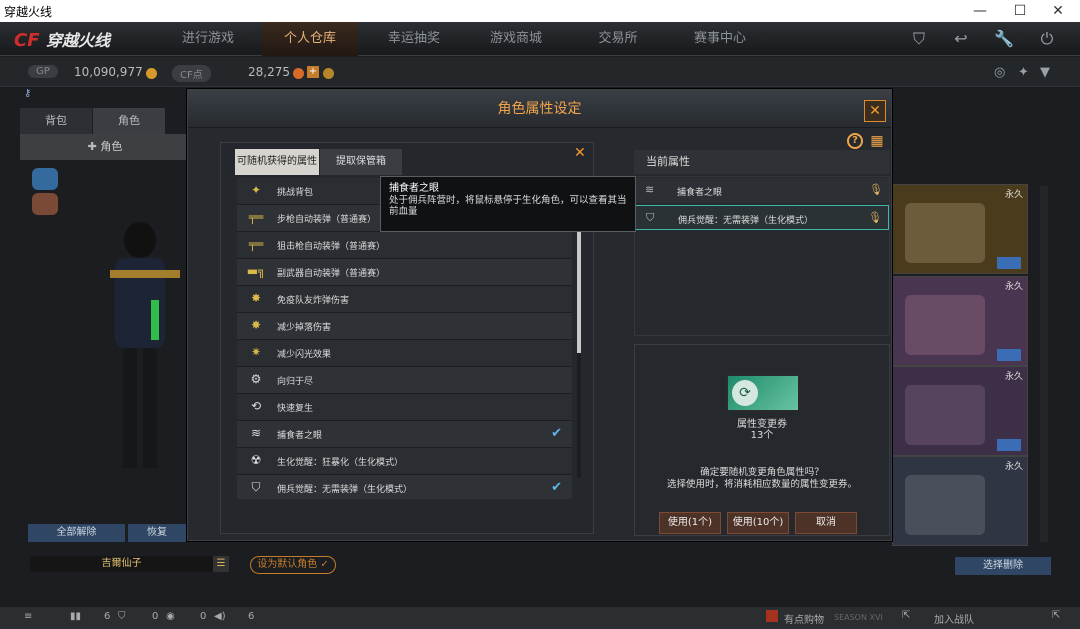 This screenshot has height=629, width=1080. What do you see at coordinates (287, 564) in the screenshot?
I see `set-default-role-label: 设为默认角色` at bounding box center [287, 564].